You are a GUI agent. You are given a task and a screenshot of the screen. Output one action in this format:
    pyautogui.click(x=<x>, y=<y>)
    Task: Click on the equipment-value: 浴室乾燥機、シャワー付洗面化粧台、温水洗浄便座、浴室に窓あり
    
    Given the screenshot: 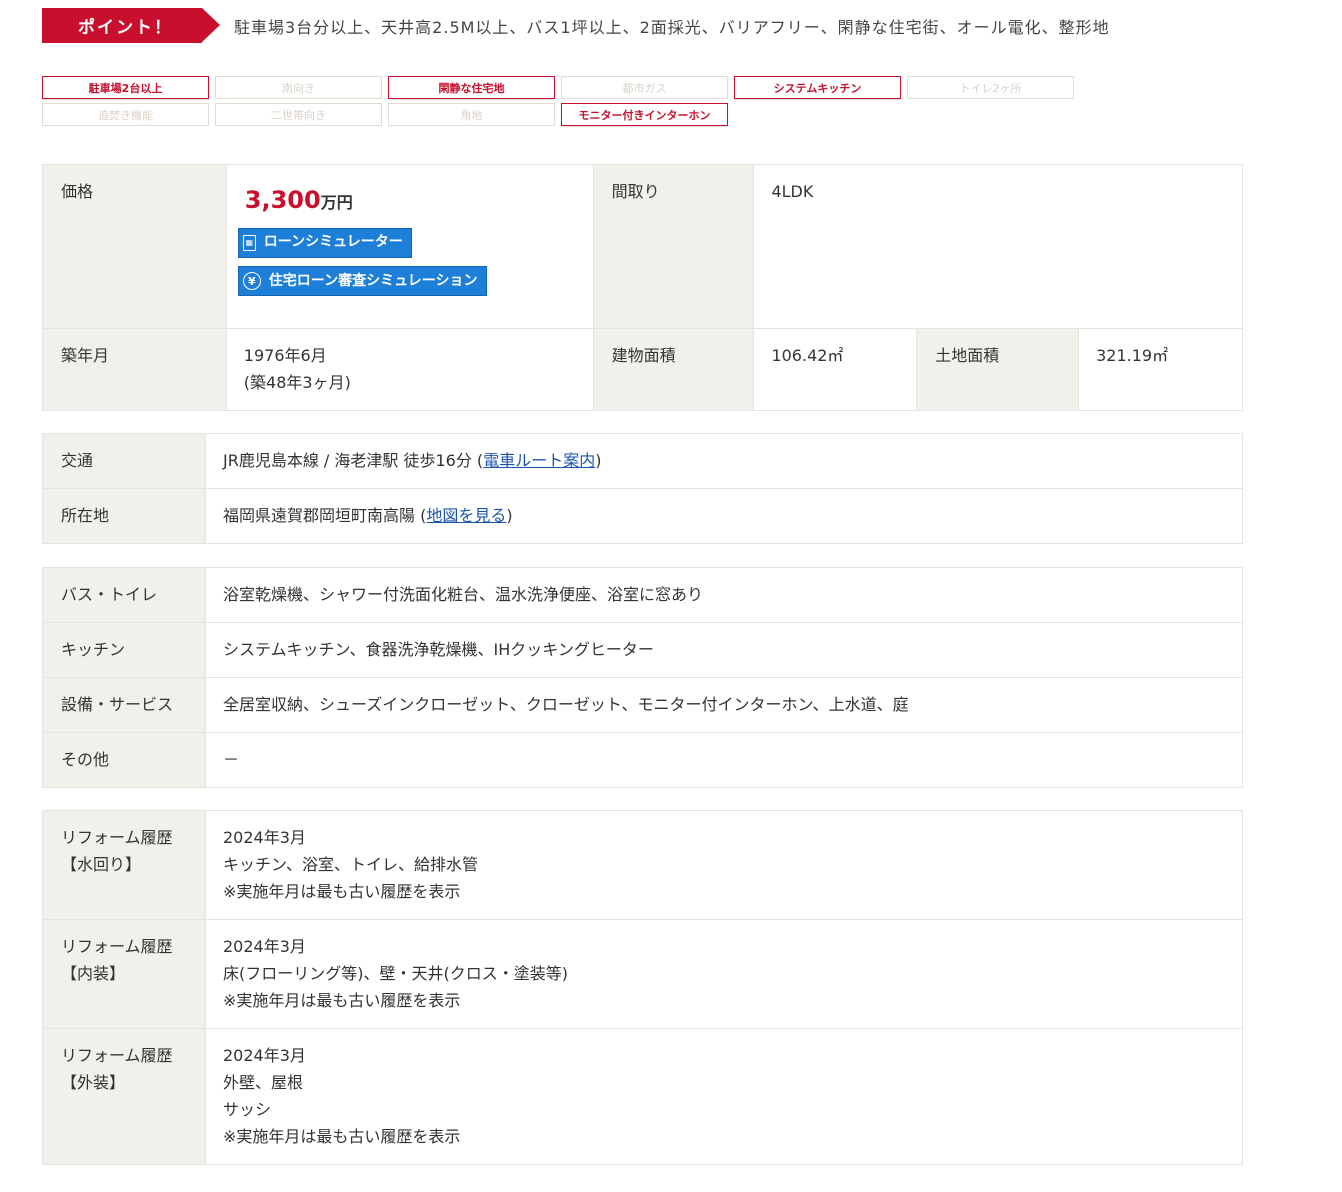 What is the action you would take?
    pyautogui.click(x=724, y=595)
    